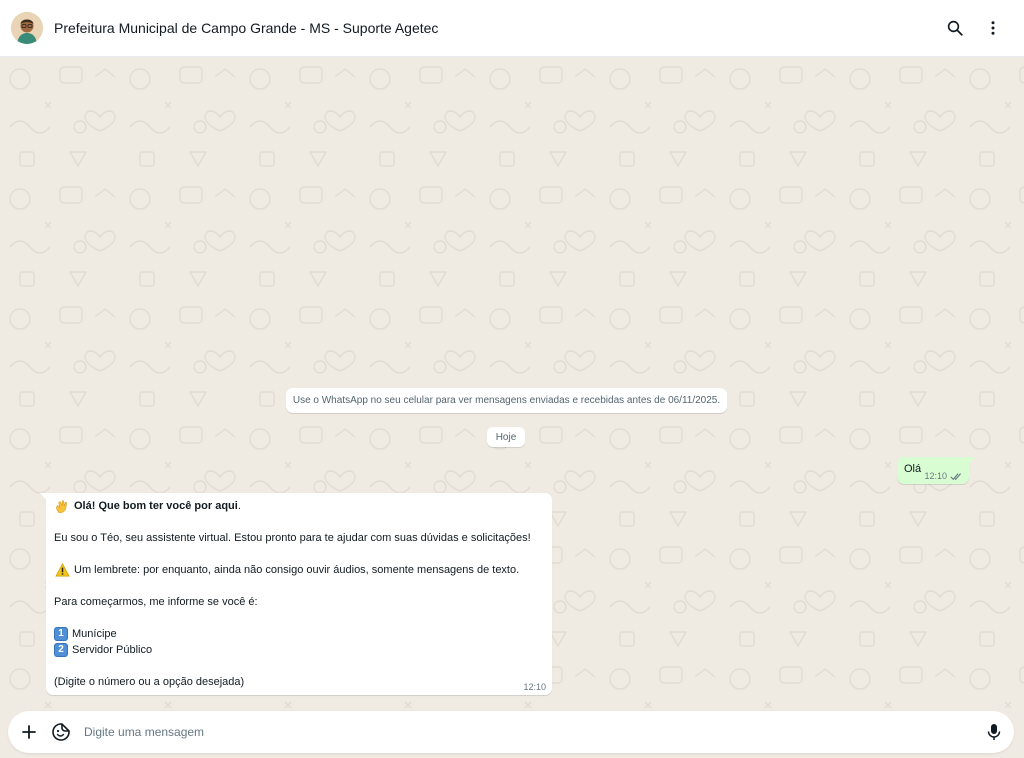  I want to click on waving-hand-icon, so click(62, 506).